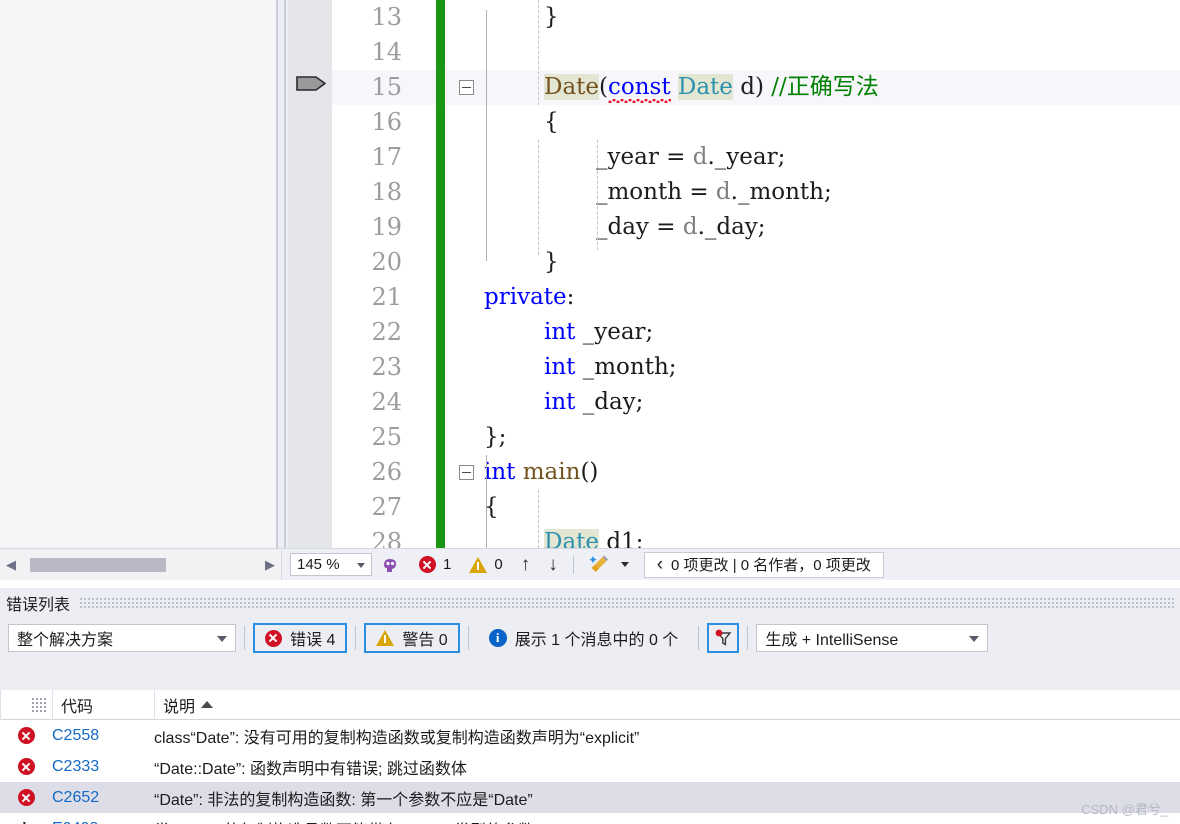  I want to click on line-number: 28, so click(386, 538).